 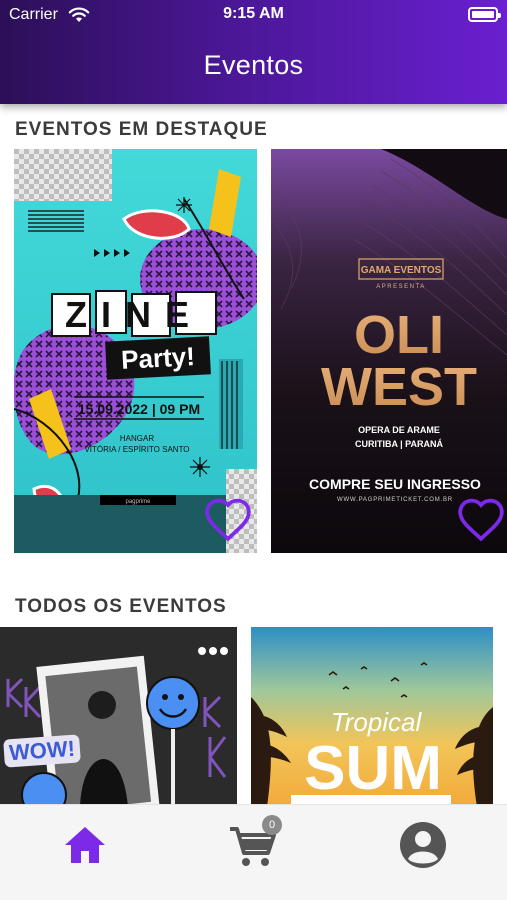 I want to click on tropical-summer-poster: Tropical SUM, so click(x=372, y=717).